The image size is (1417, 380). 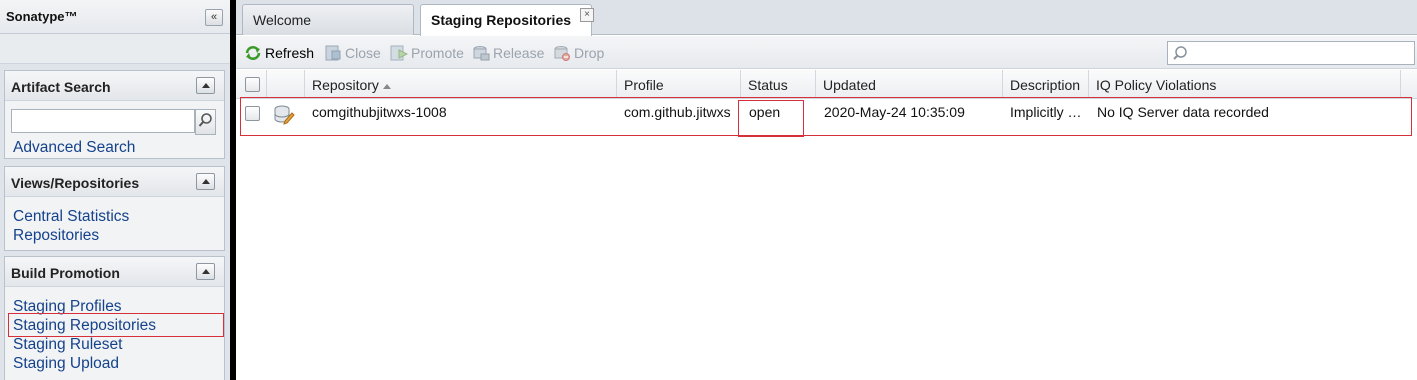 What do you see at coordinates (214, 17) in the screenshot?
I see `collapse-sidebar-button: «` at bounding box center [214, 17].